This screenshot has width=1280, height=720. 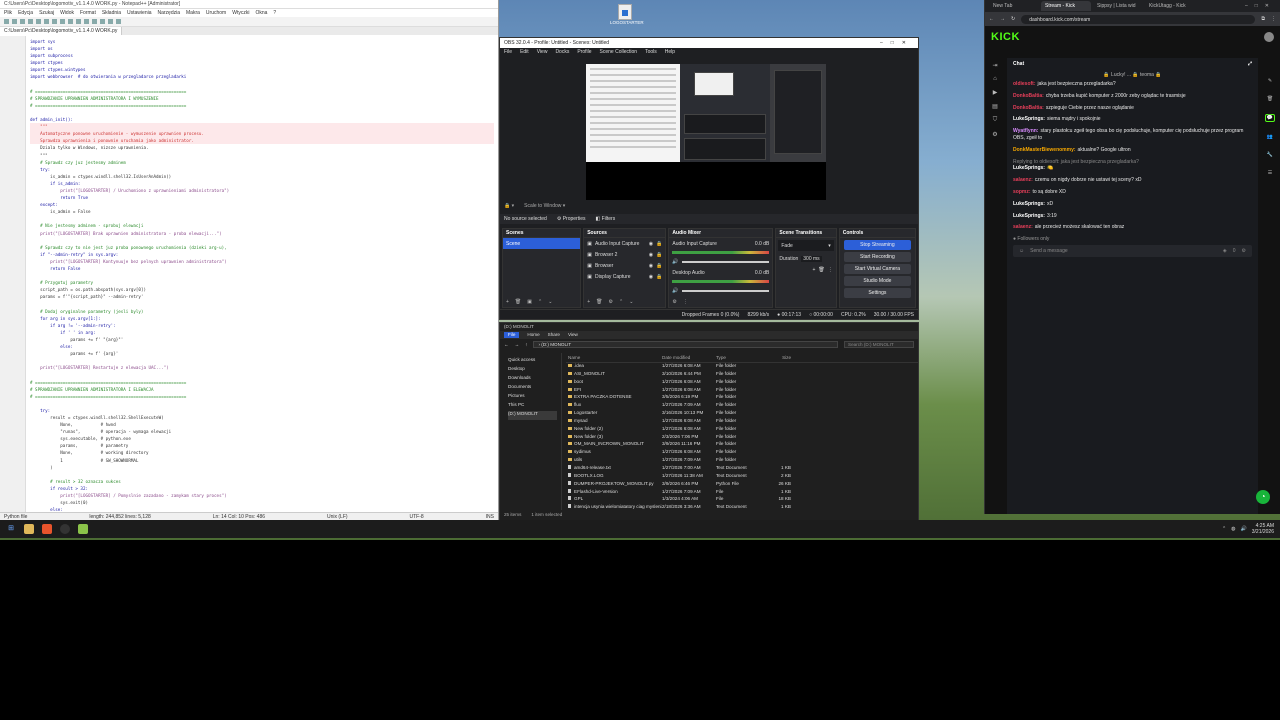 I want to click on file-row: sydimus 1/27/2026 6:08 AM File folder, so click(x=742, y=453).